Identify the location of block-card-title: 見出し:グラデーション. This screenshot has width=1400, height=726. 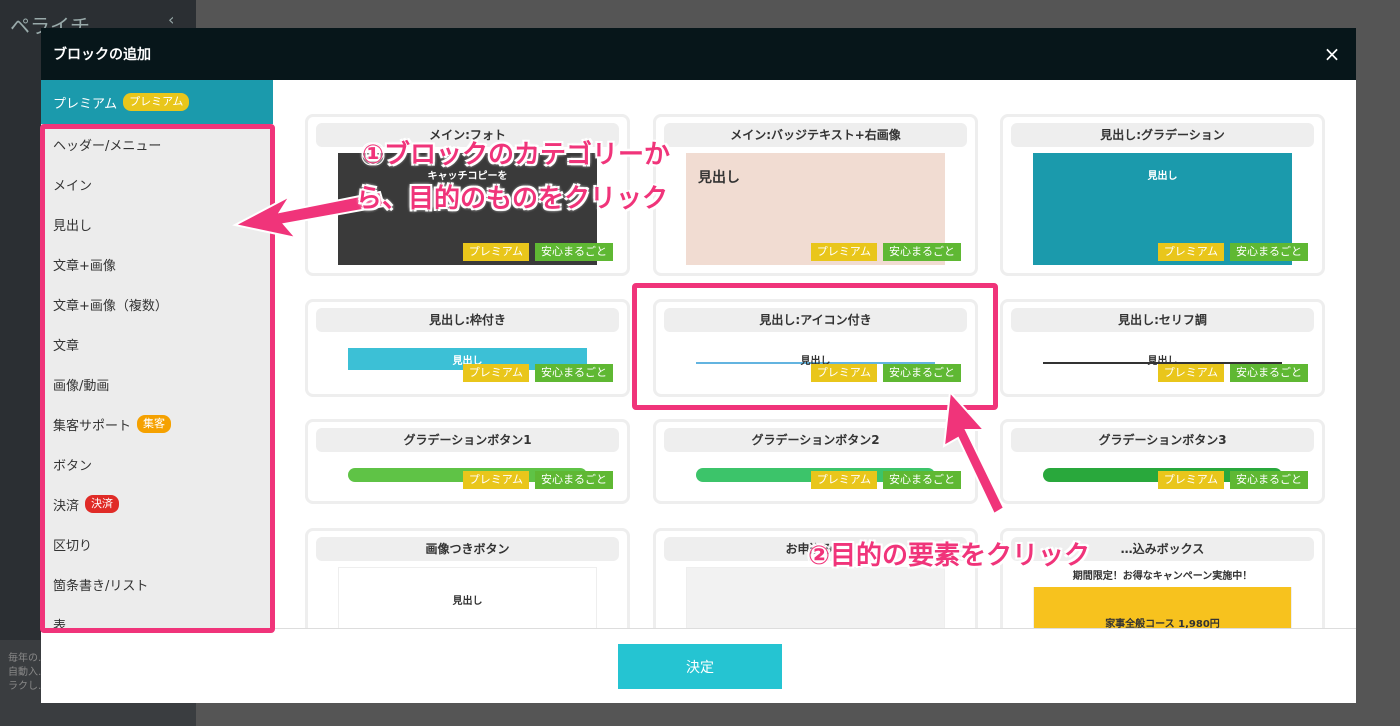
(1162, 135).